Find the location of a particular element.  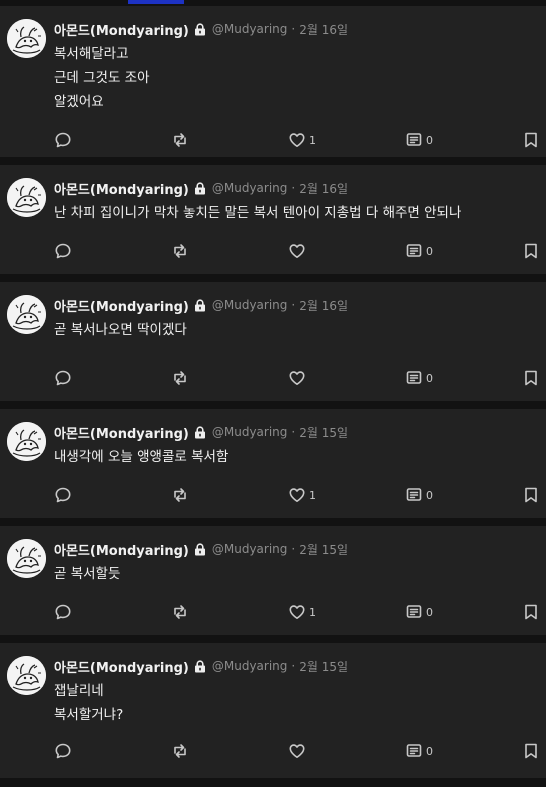

like-count: 1 is located at coordinates (312, 612).